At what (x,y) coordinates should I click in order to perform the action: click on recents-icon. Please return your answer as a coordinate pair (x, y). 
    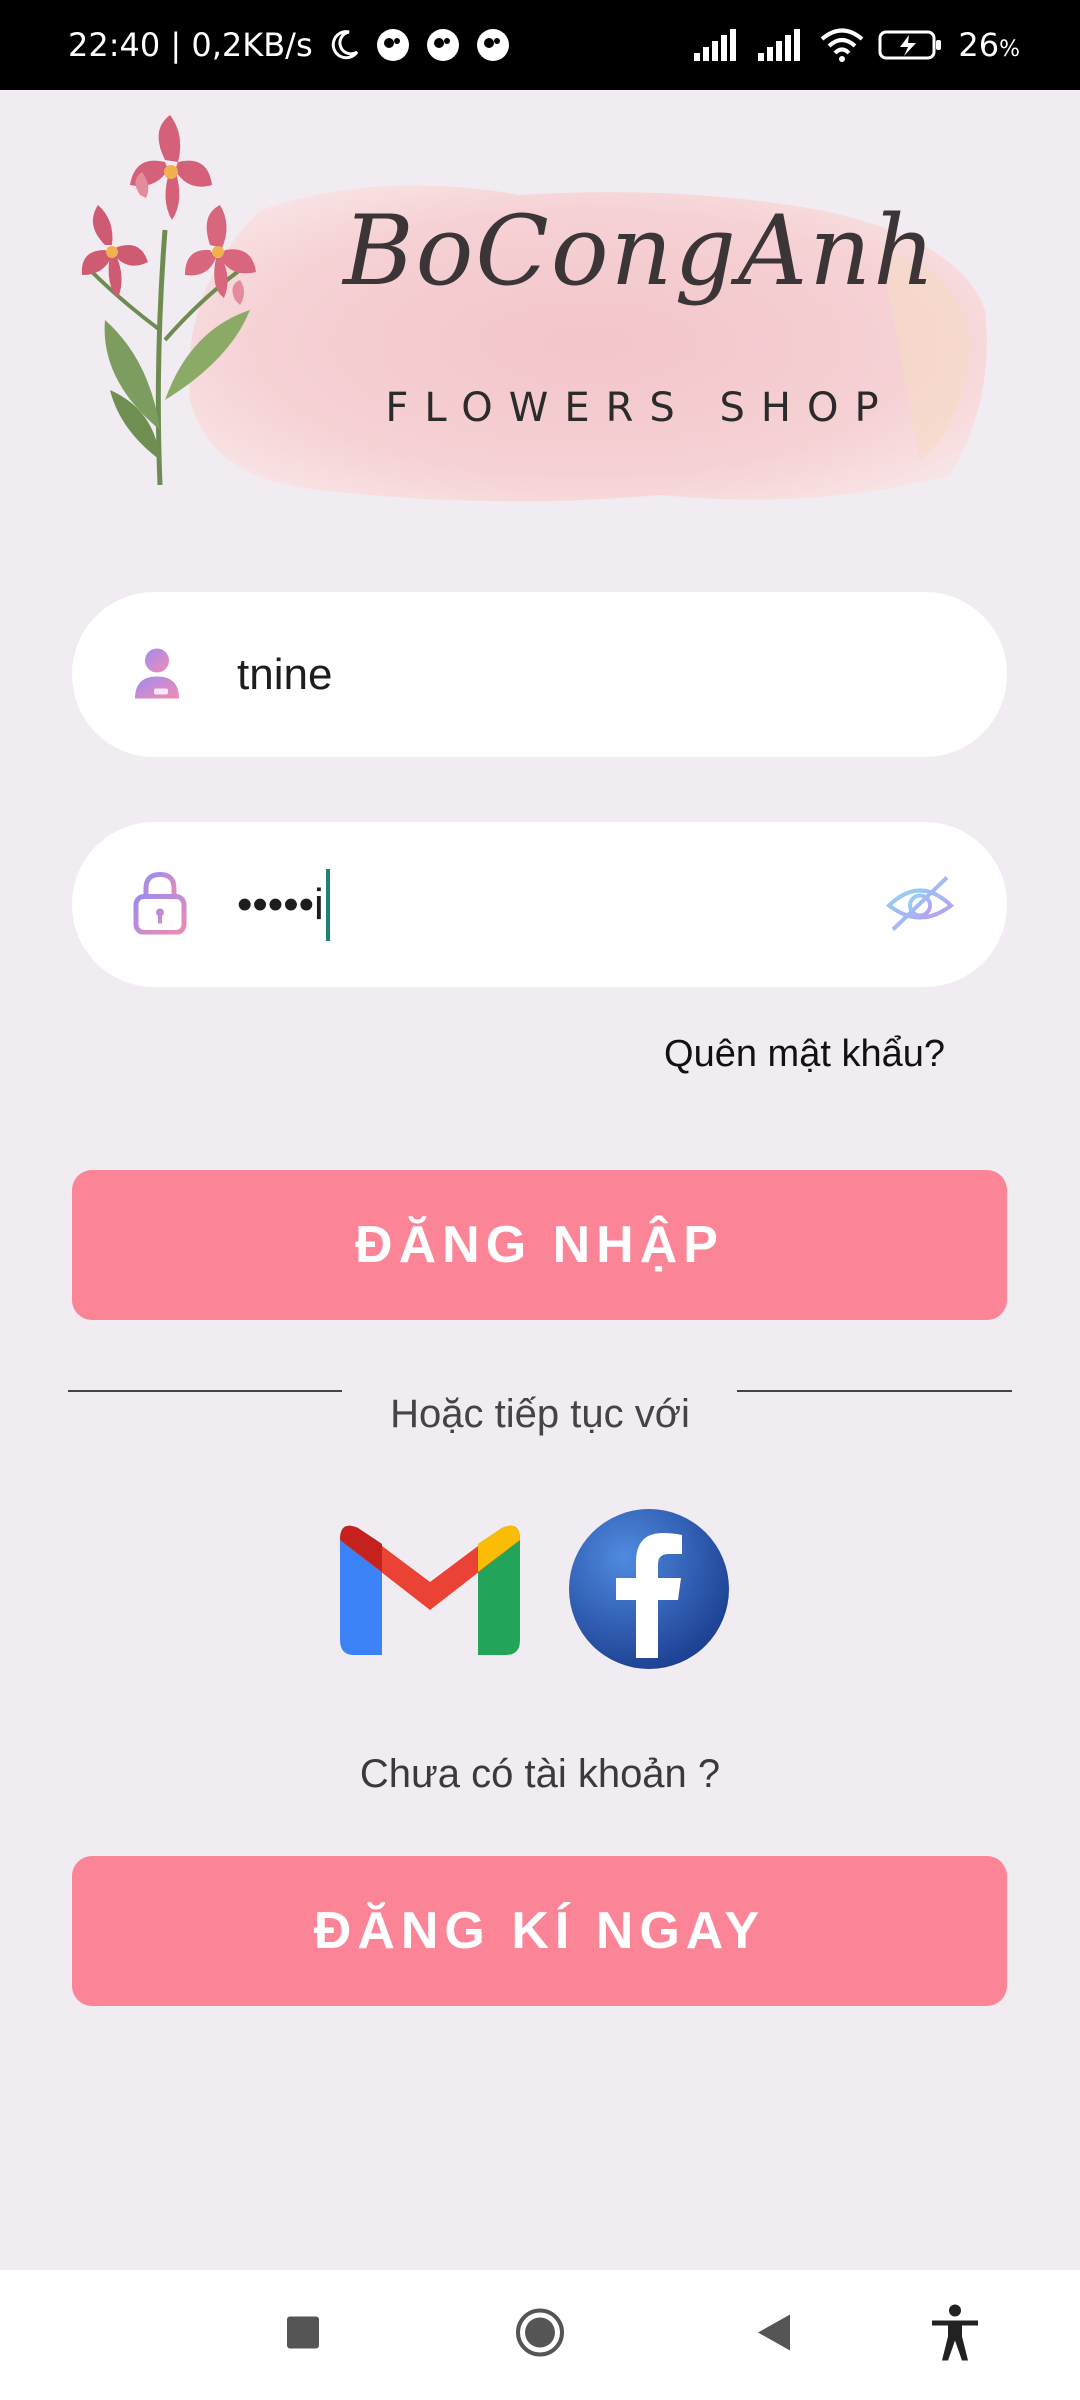
    Looking at the image, I should click on (303, 2335).